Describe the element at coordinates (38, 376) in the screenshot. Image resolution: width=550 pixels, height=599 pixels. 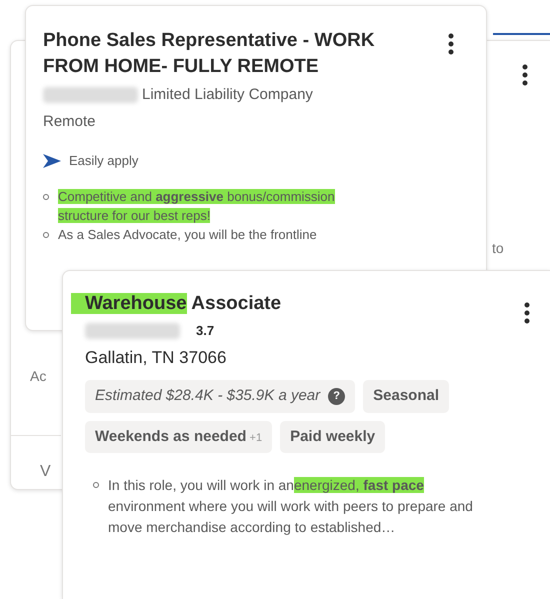
I see `text-fragment: Ac` at that location.